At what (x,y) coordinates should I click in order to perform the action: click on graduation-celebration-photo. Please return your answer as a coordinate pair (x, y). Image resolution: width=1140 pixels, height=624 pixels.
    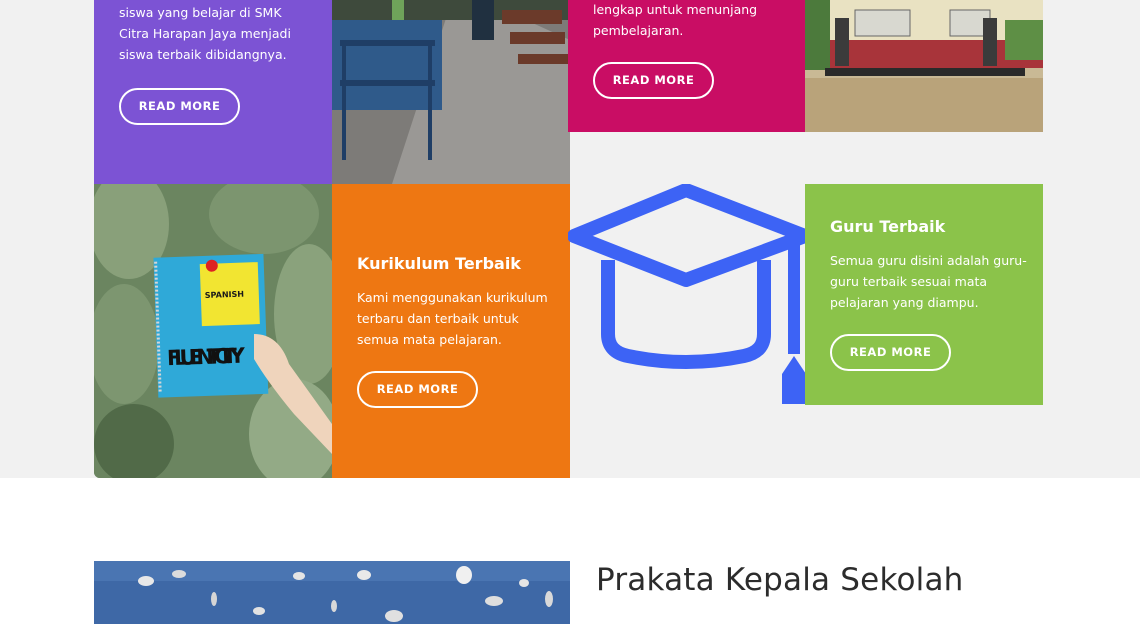
    Looking at the image, I should click on (332, 592).